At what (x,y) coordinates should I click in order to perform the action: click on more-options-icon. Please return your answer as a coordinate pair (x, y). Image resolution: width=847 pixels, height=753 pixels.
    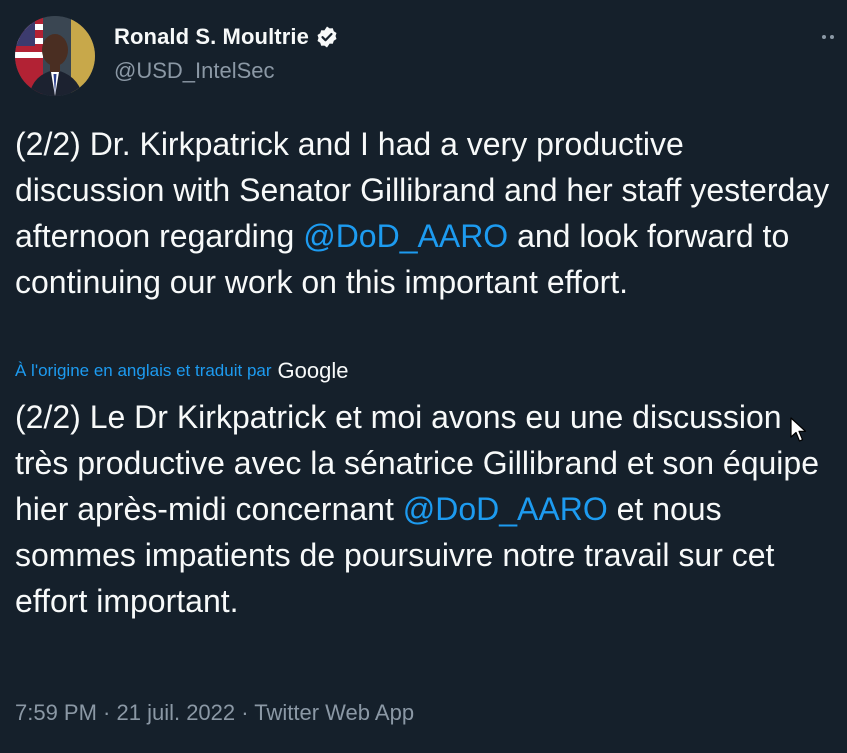
    Looking at the image, I should click on (833, 37).